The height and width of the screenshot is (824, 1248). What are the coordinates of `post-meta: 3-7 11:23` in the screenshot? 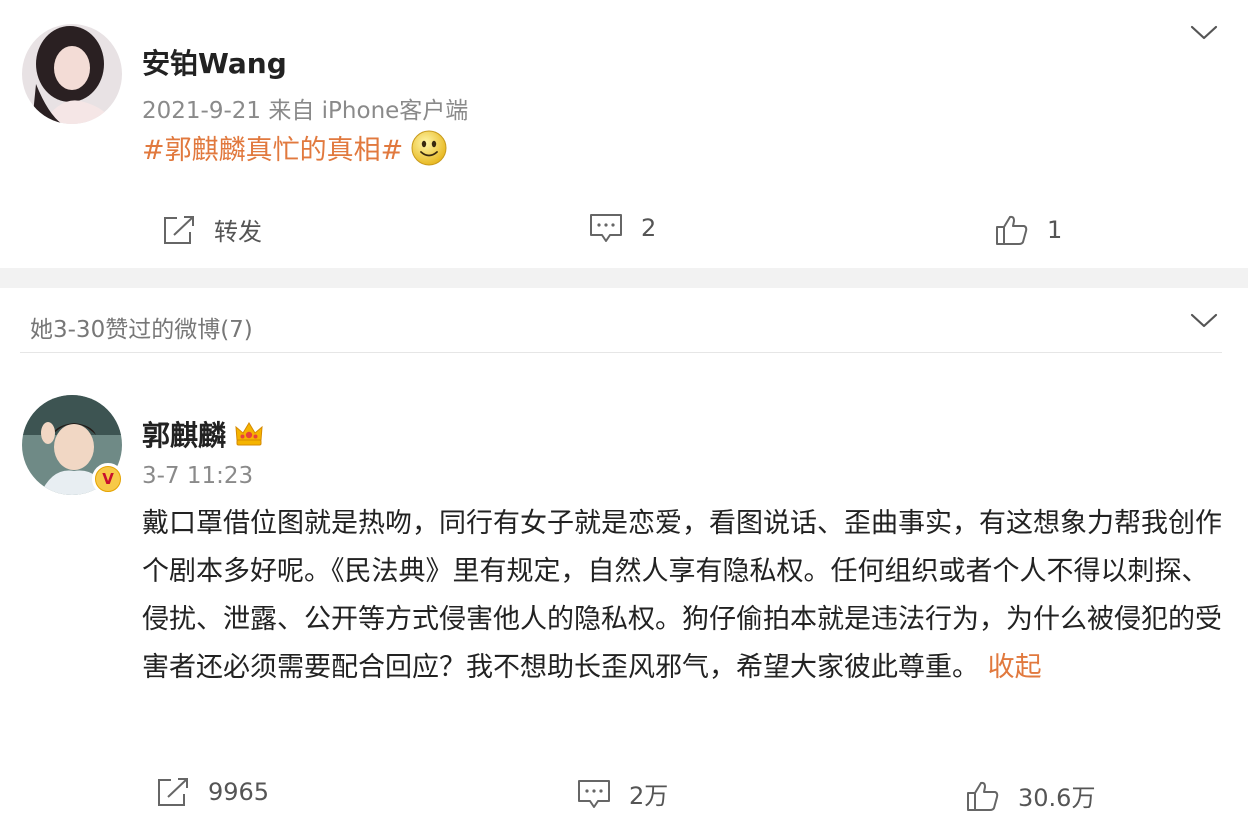 It's located at (198, 476).